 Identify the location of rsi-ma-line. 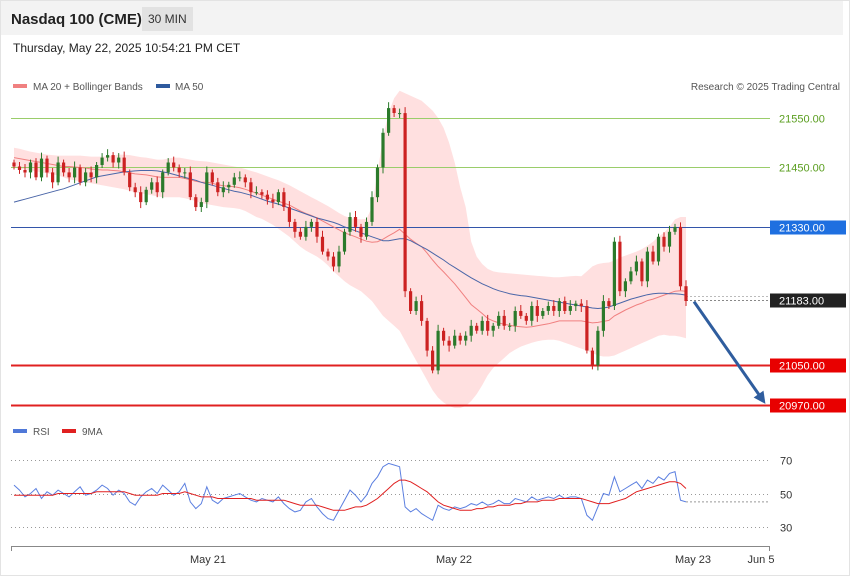
(350, 495).